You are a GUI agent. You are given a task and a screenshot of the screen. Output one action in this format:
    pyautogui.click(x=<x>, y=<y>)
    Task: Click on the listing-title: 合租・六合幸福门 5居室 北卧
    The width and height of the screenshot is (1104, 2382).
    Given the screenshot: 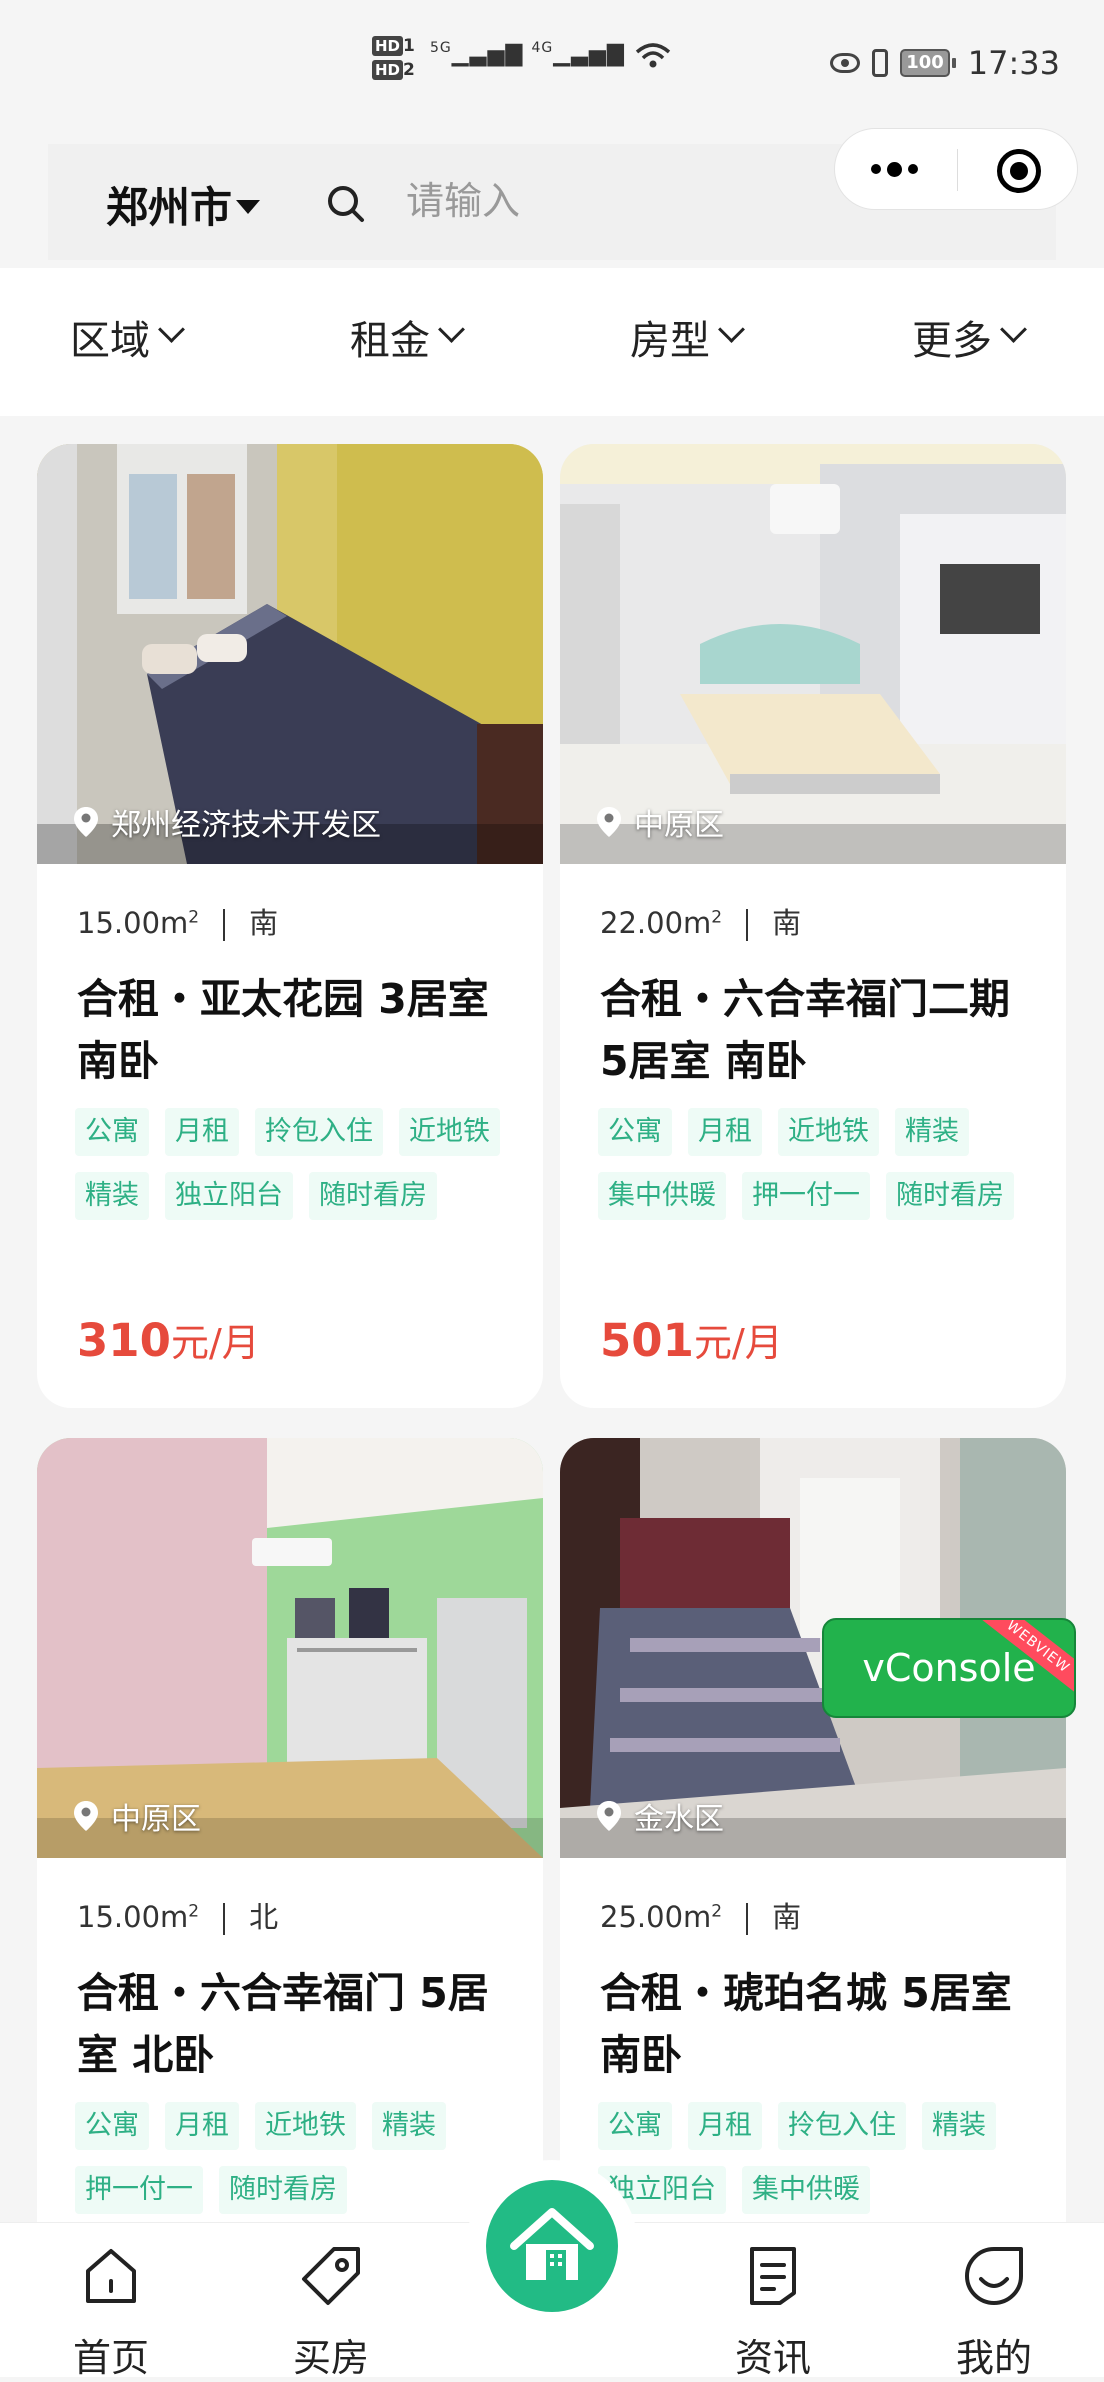 What is the action you would take?
    pyautogui.click(x=297, y=2024)
    